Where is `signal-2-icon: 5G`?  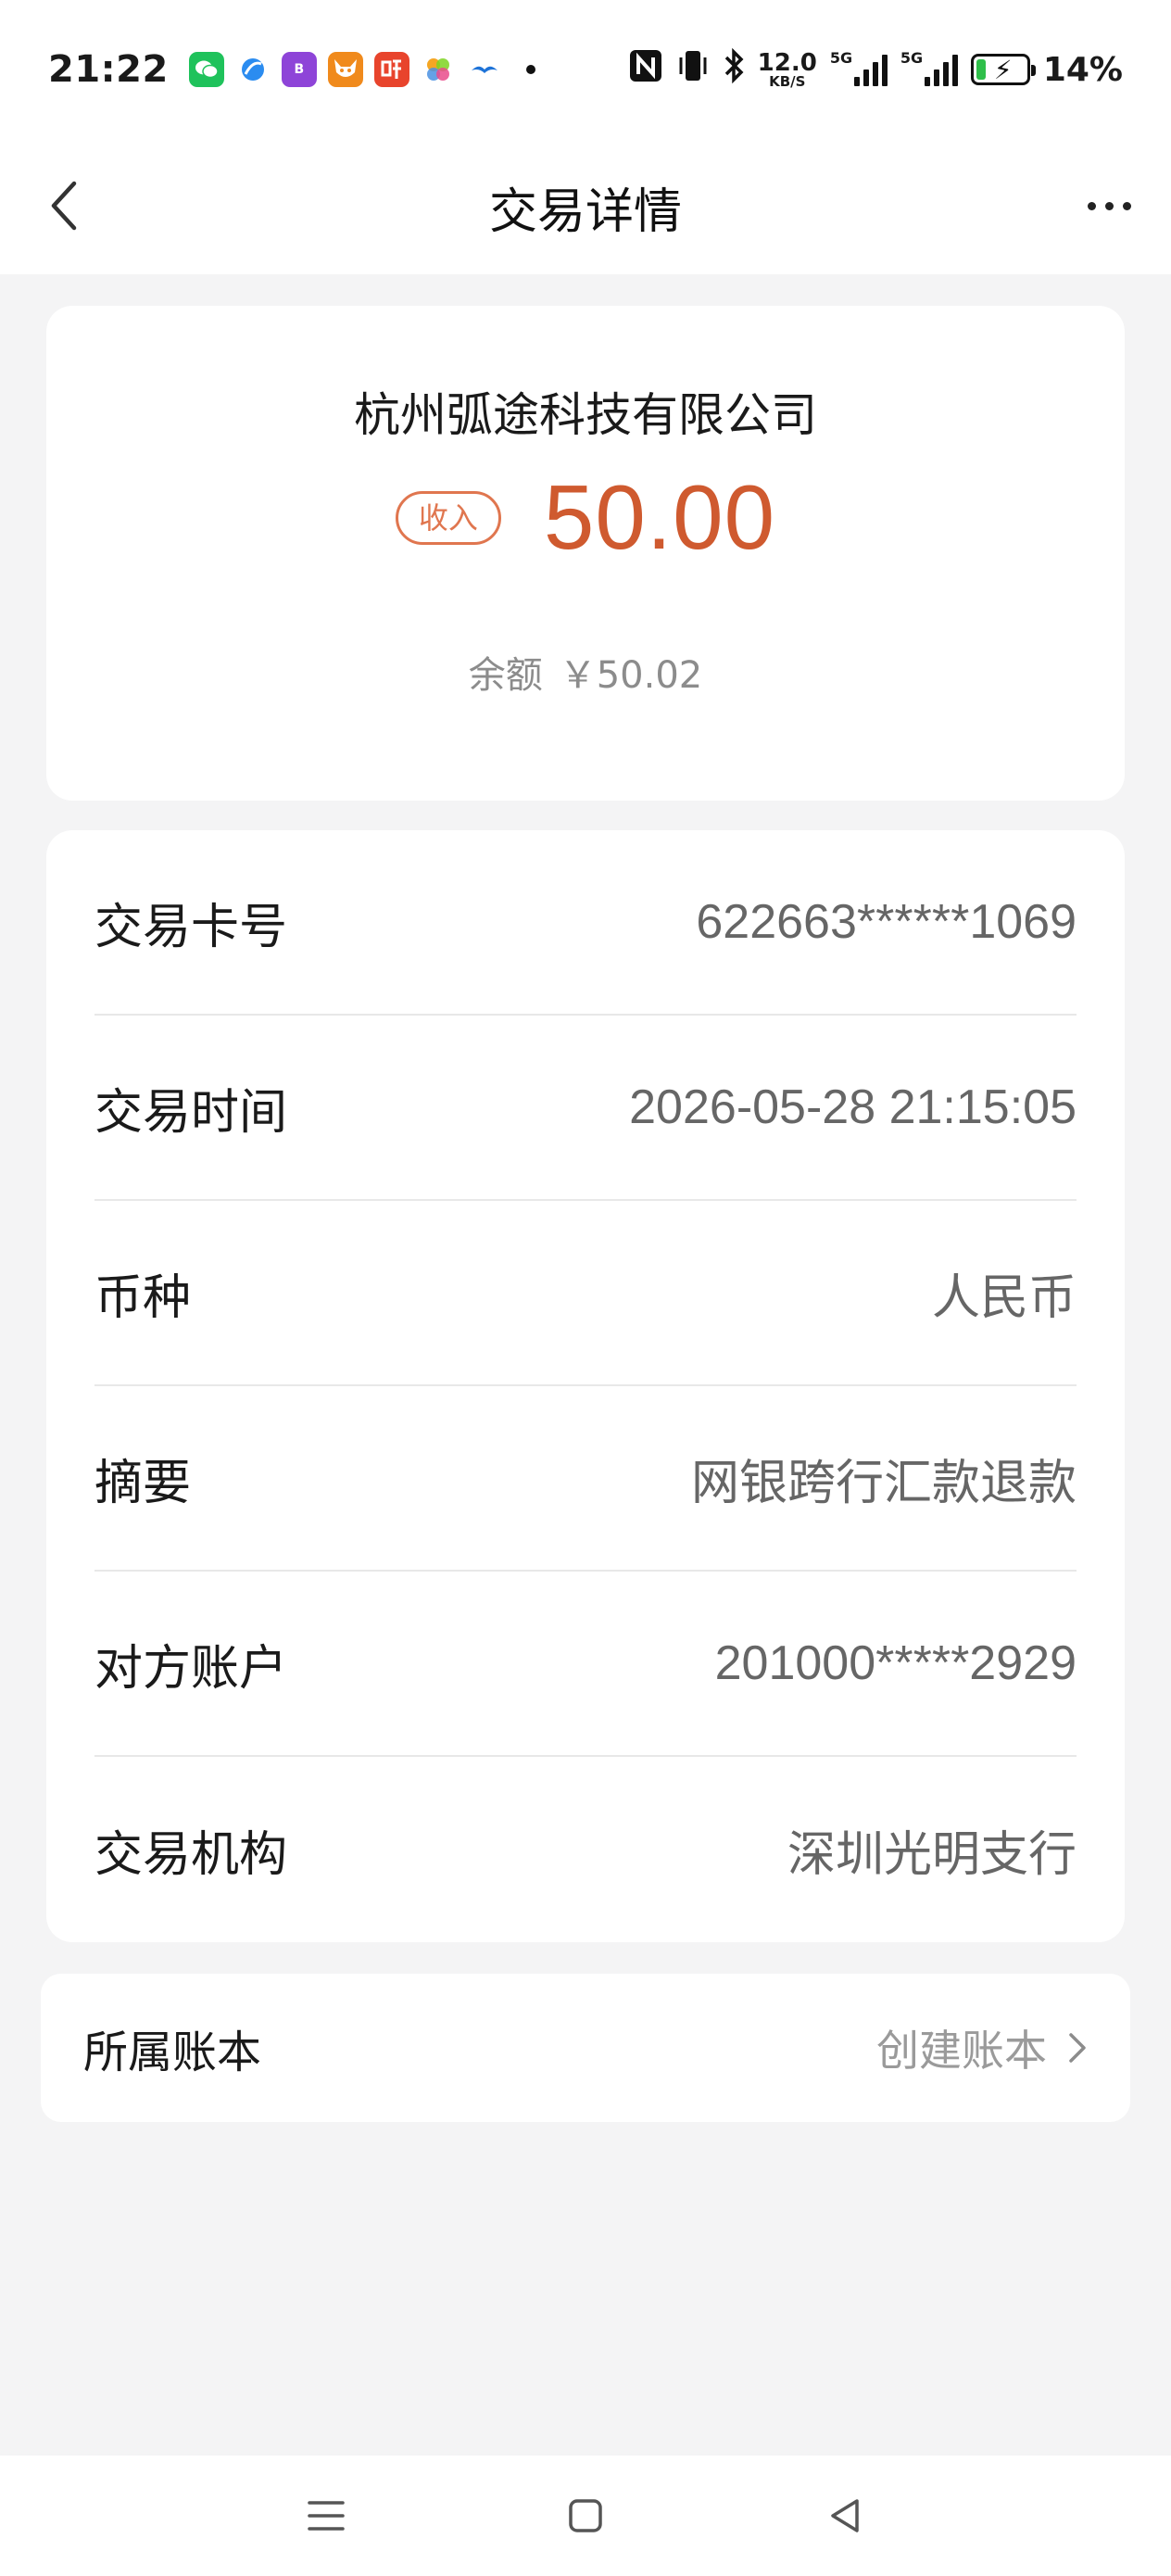 signal-2-icon: 5G is located at coordinates (929, 68).